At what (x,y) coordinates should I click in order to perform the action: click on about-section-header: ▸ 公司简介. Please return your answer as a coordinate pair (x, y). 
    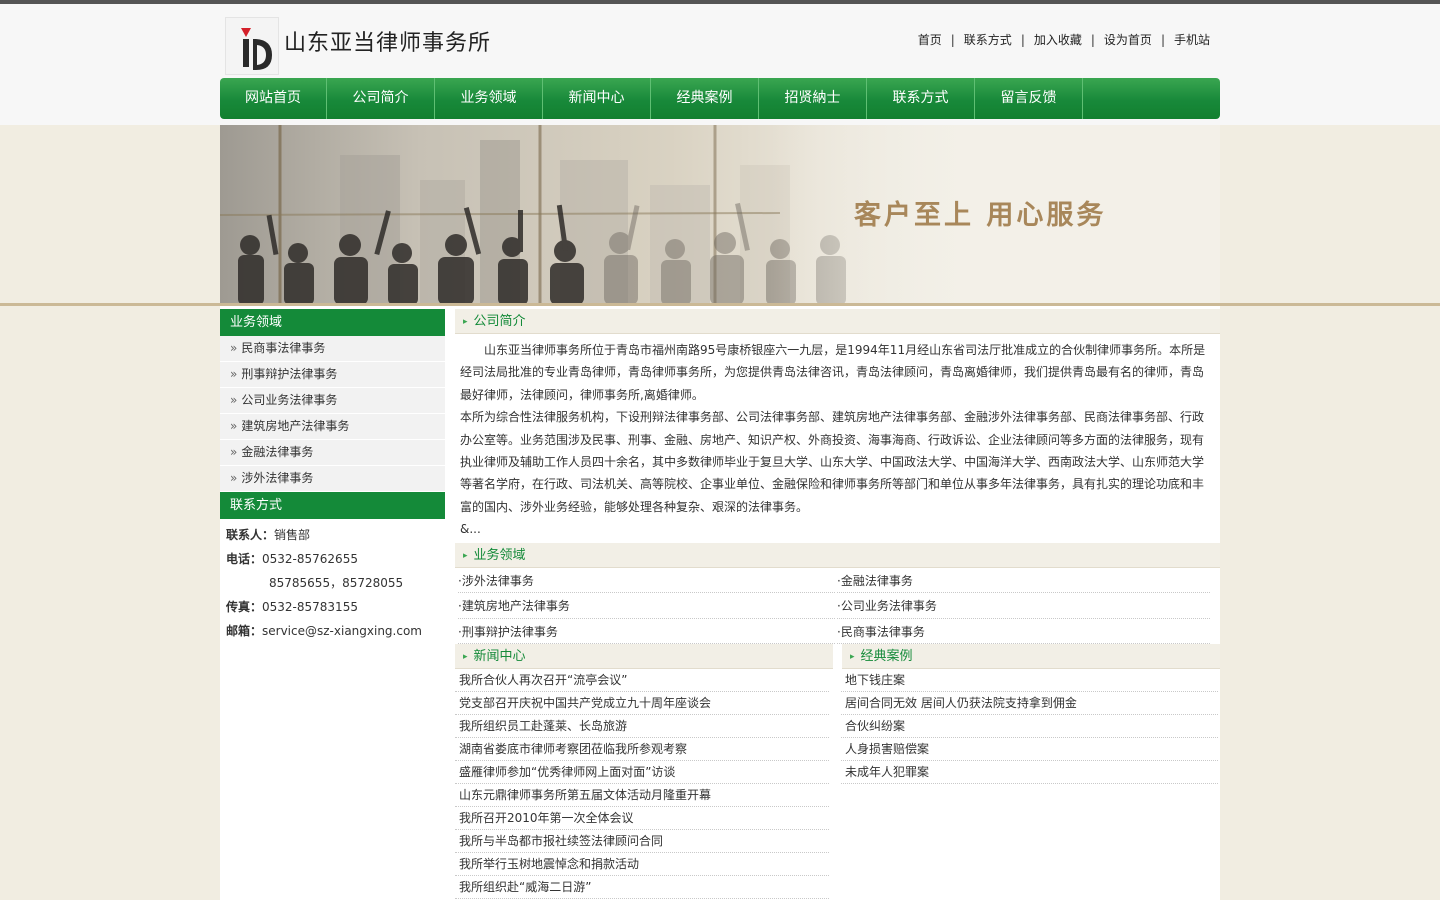
    Looking at the image, I should click on (837, 321).